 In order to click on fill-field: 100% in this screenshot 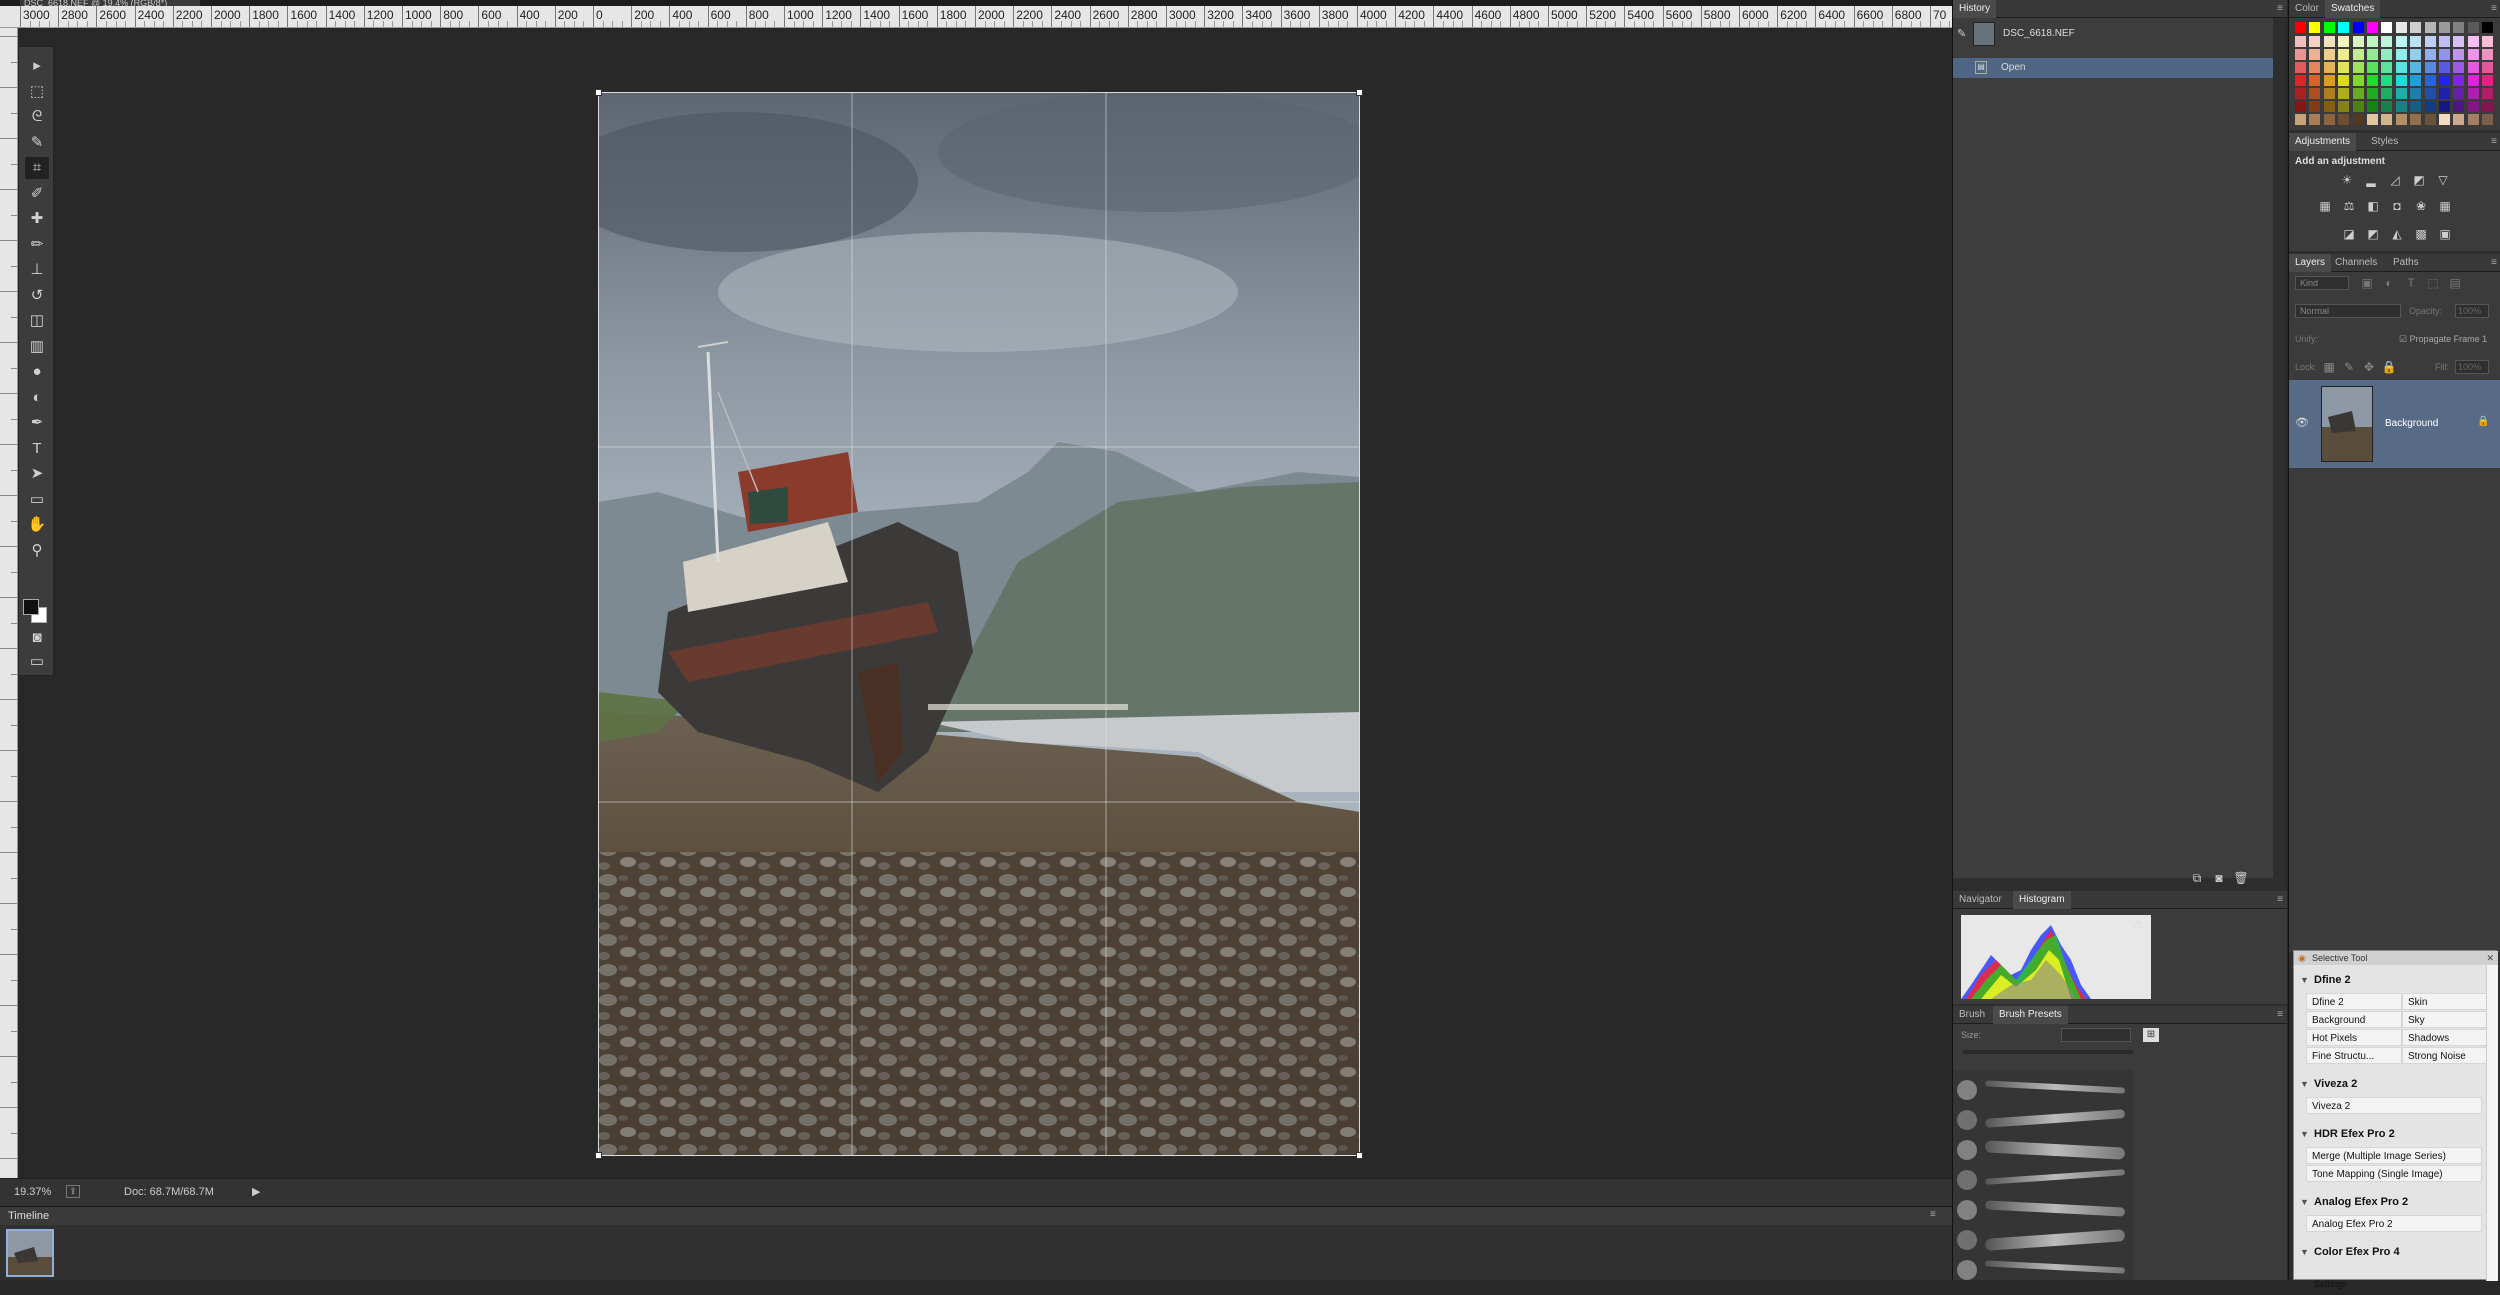, I will do `click(2472, 367)`.